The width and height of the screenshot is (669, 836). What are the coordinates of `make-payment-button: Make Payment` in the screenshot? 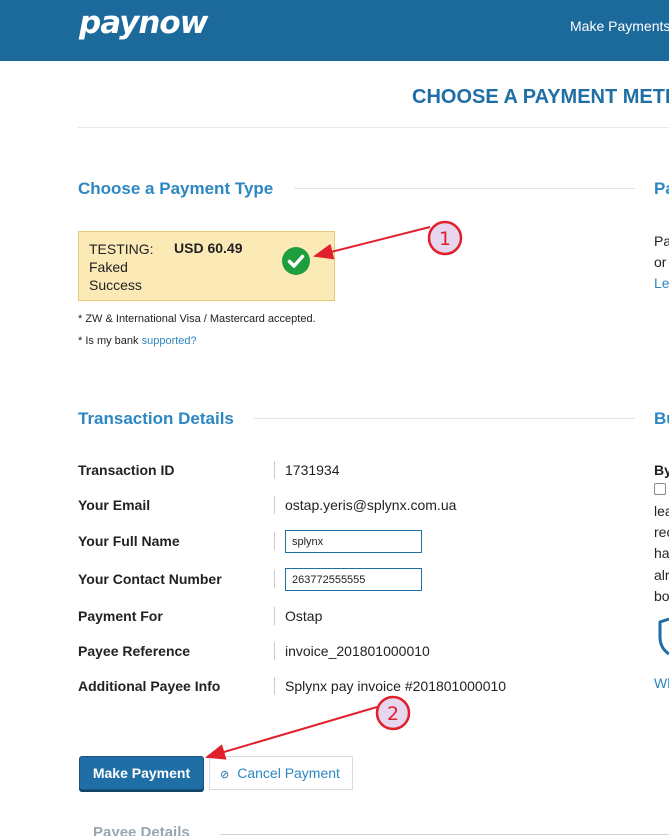 It's located at (141, 773).